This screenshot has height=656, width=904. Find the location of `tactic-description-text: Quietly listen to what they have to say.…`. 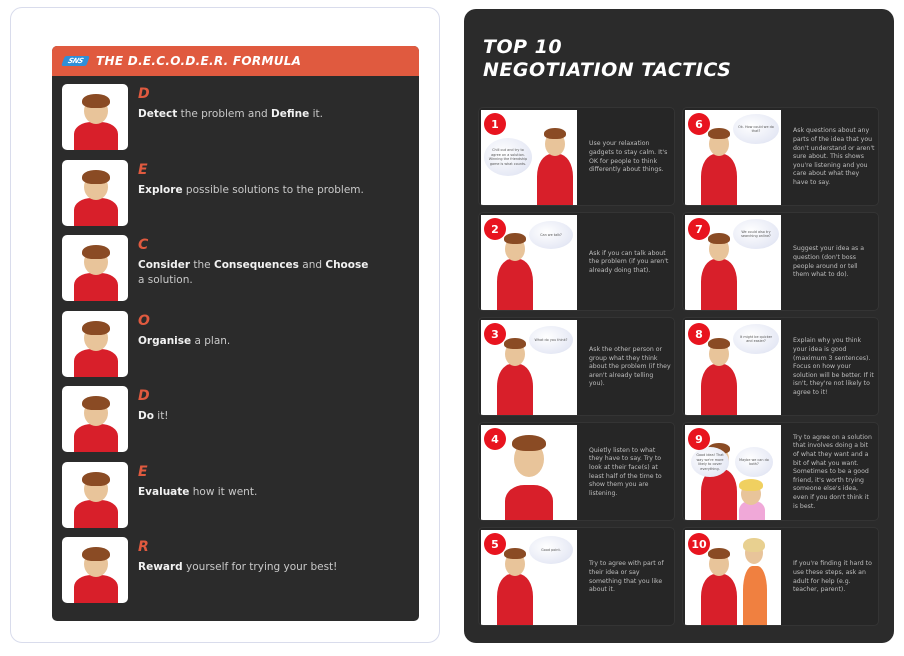

tactic-description-text: Quietly listen to what they have to say.… is located at coordinates (625, 471).